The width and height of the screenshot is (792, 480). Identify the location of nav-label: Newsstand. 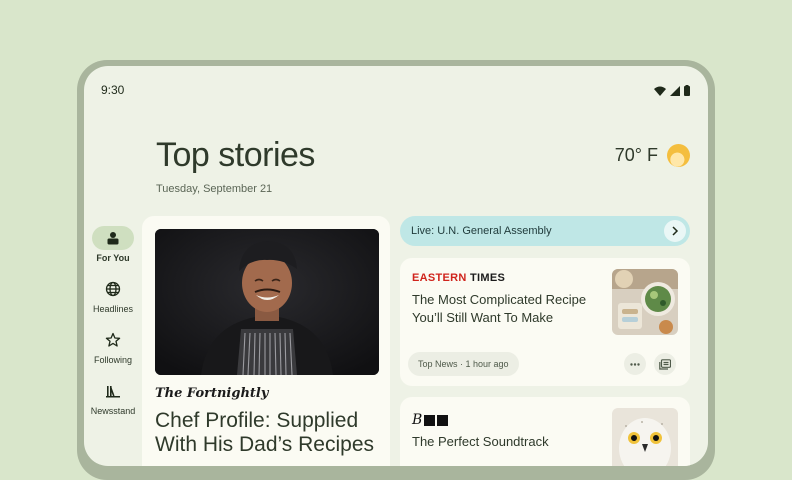
(113, 411).